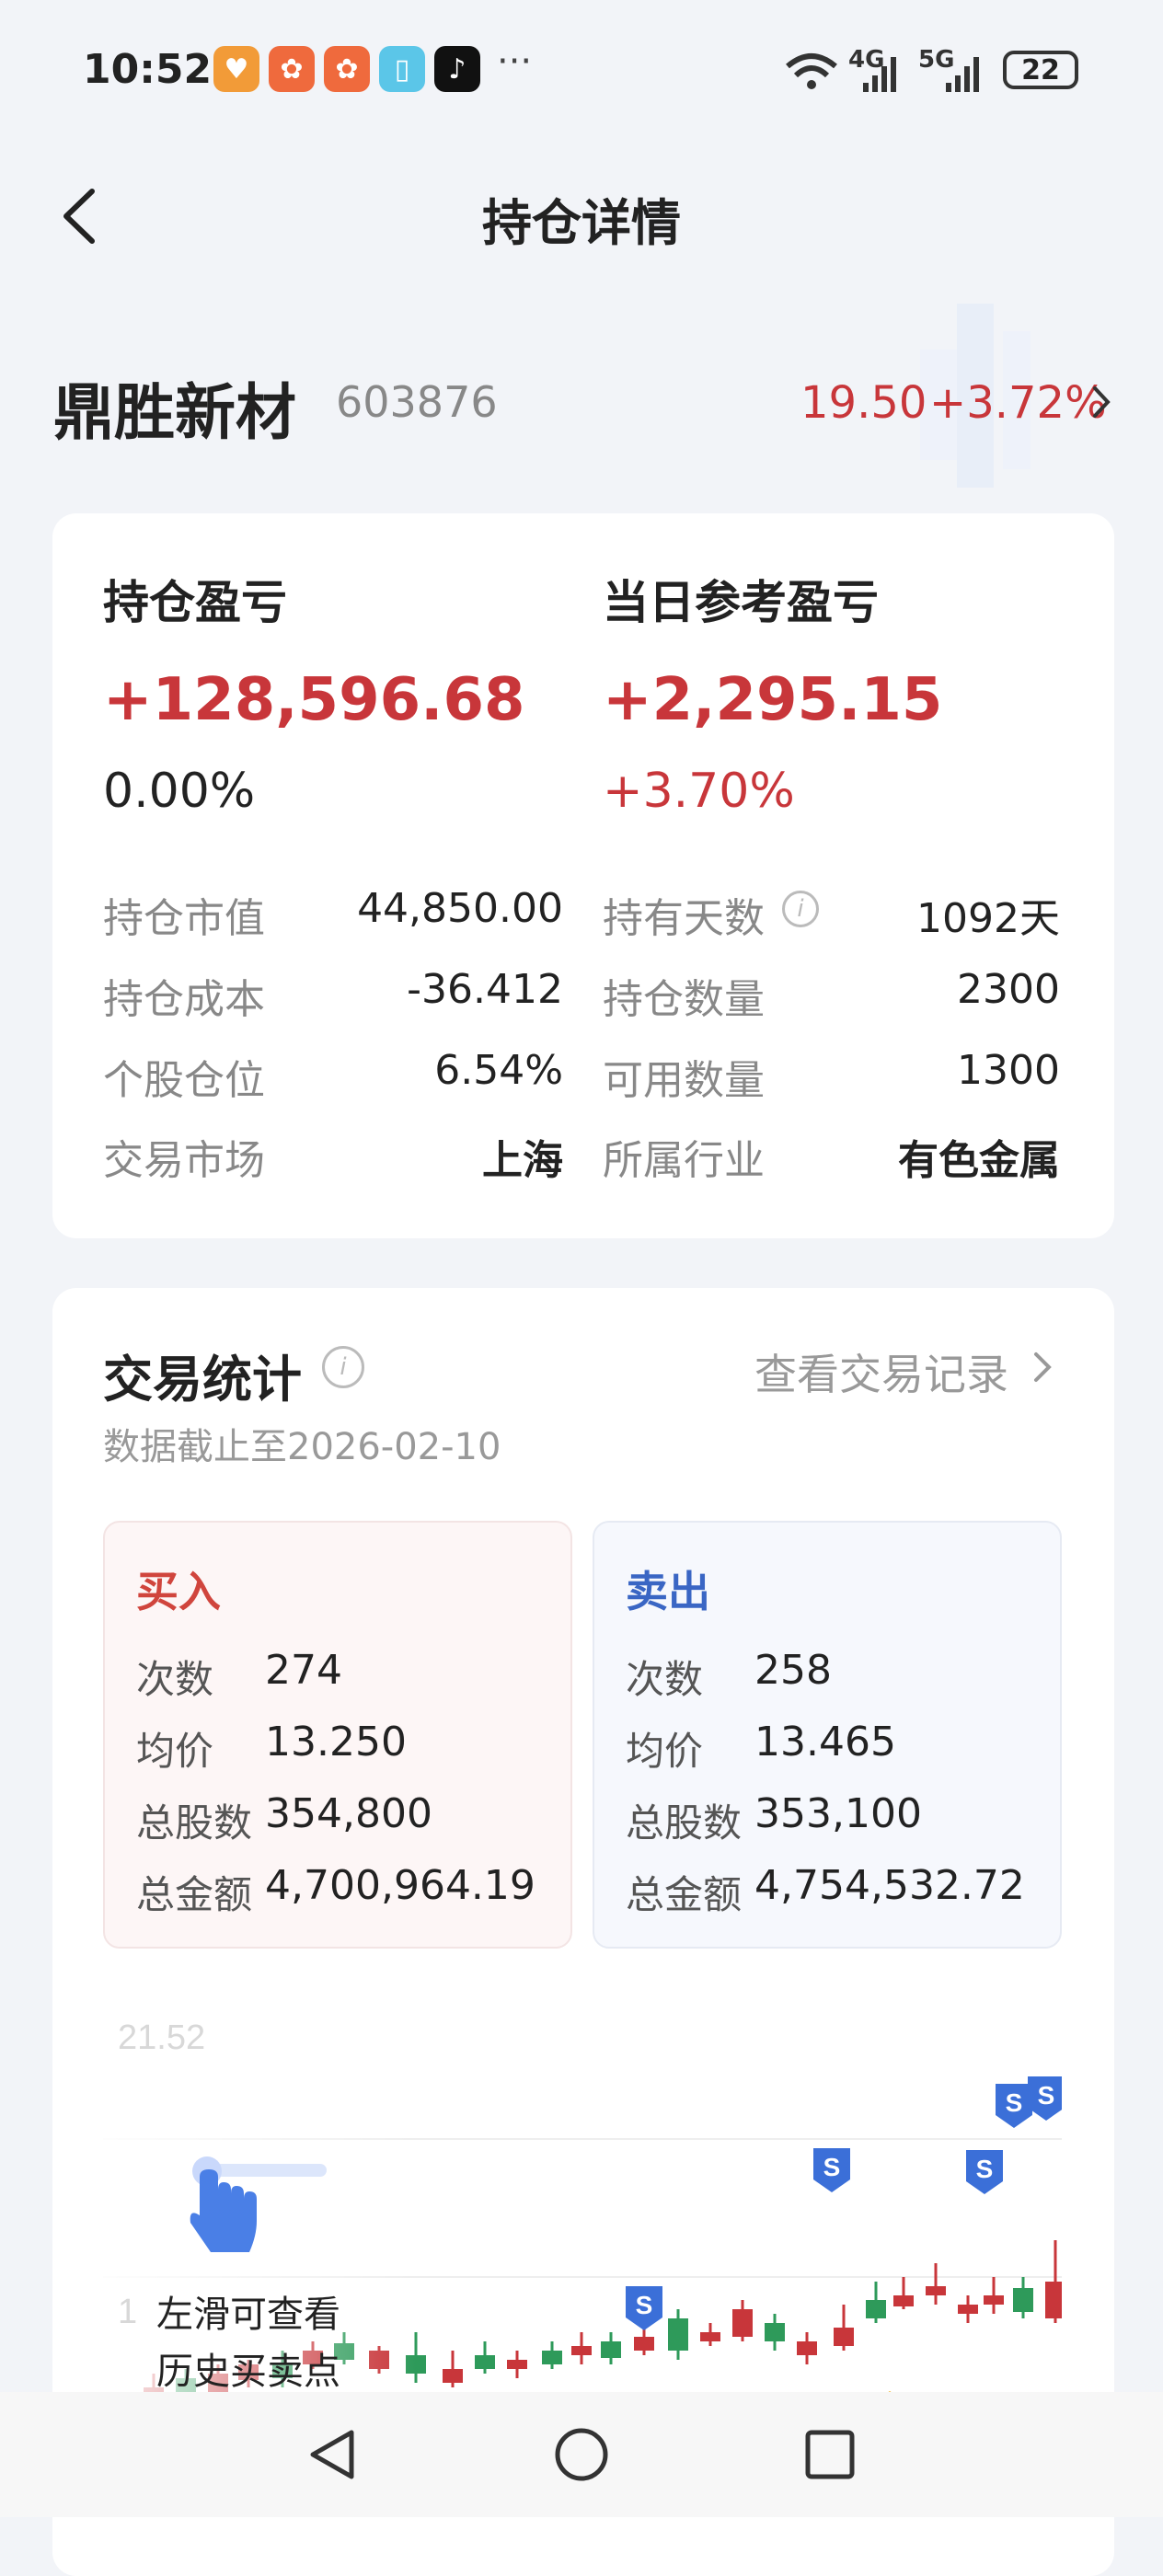 The image size is (1163, 2576). Describe the element at coordinates (184, 918) in the screenshot. I see `market-value-label: 持仓市值` at that location.